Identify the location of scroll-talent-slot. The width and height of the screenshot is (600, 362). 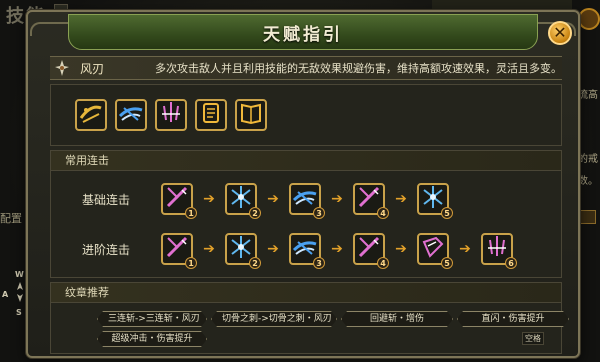
(211, 115).